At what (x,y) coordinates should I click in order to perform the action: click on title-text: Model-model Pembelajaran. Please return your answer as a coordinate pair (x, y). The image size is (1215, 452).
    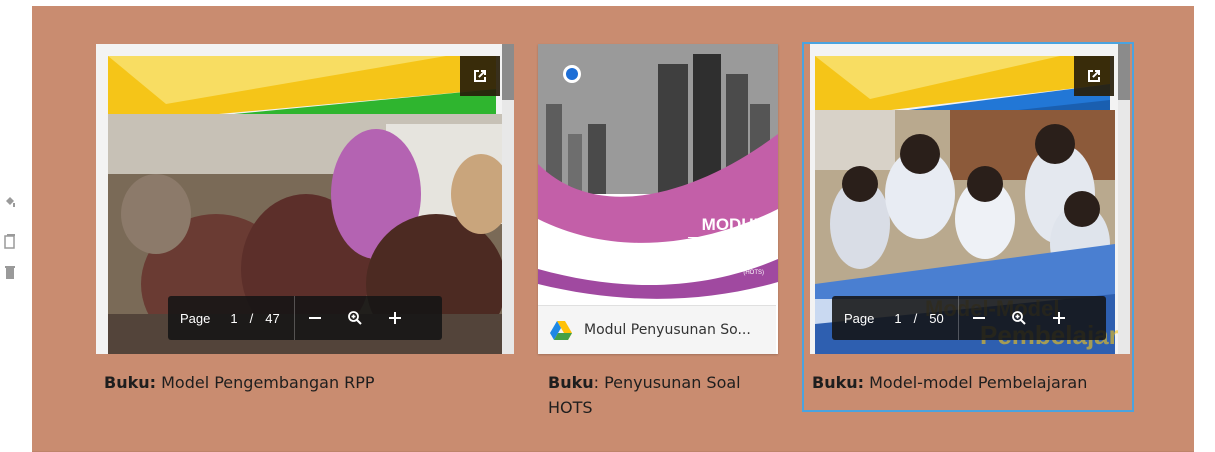
    Looking at the image, I should click on (976, 382).